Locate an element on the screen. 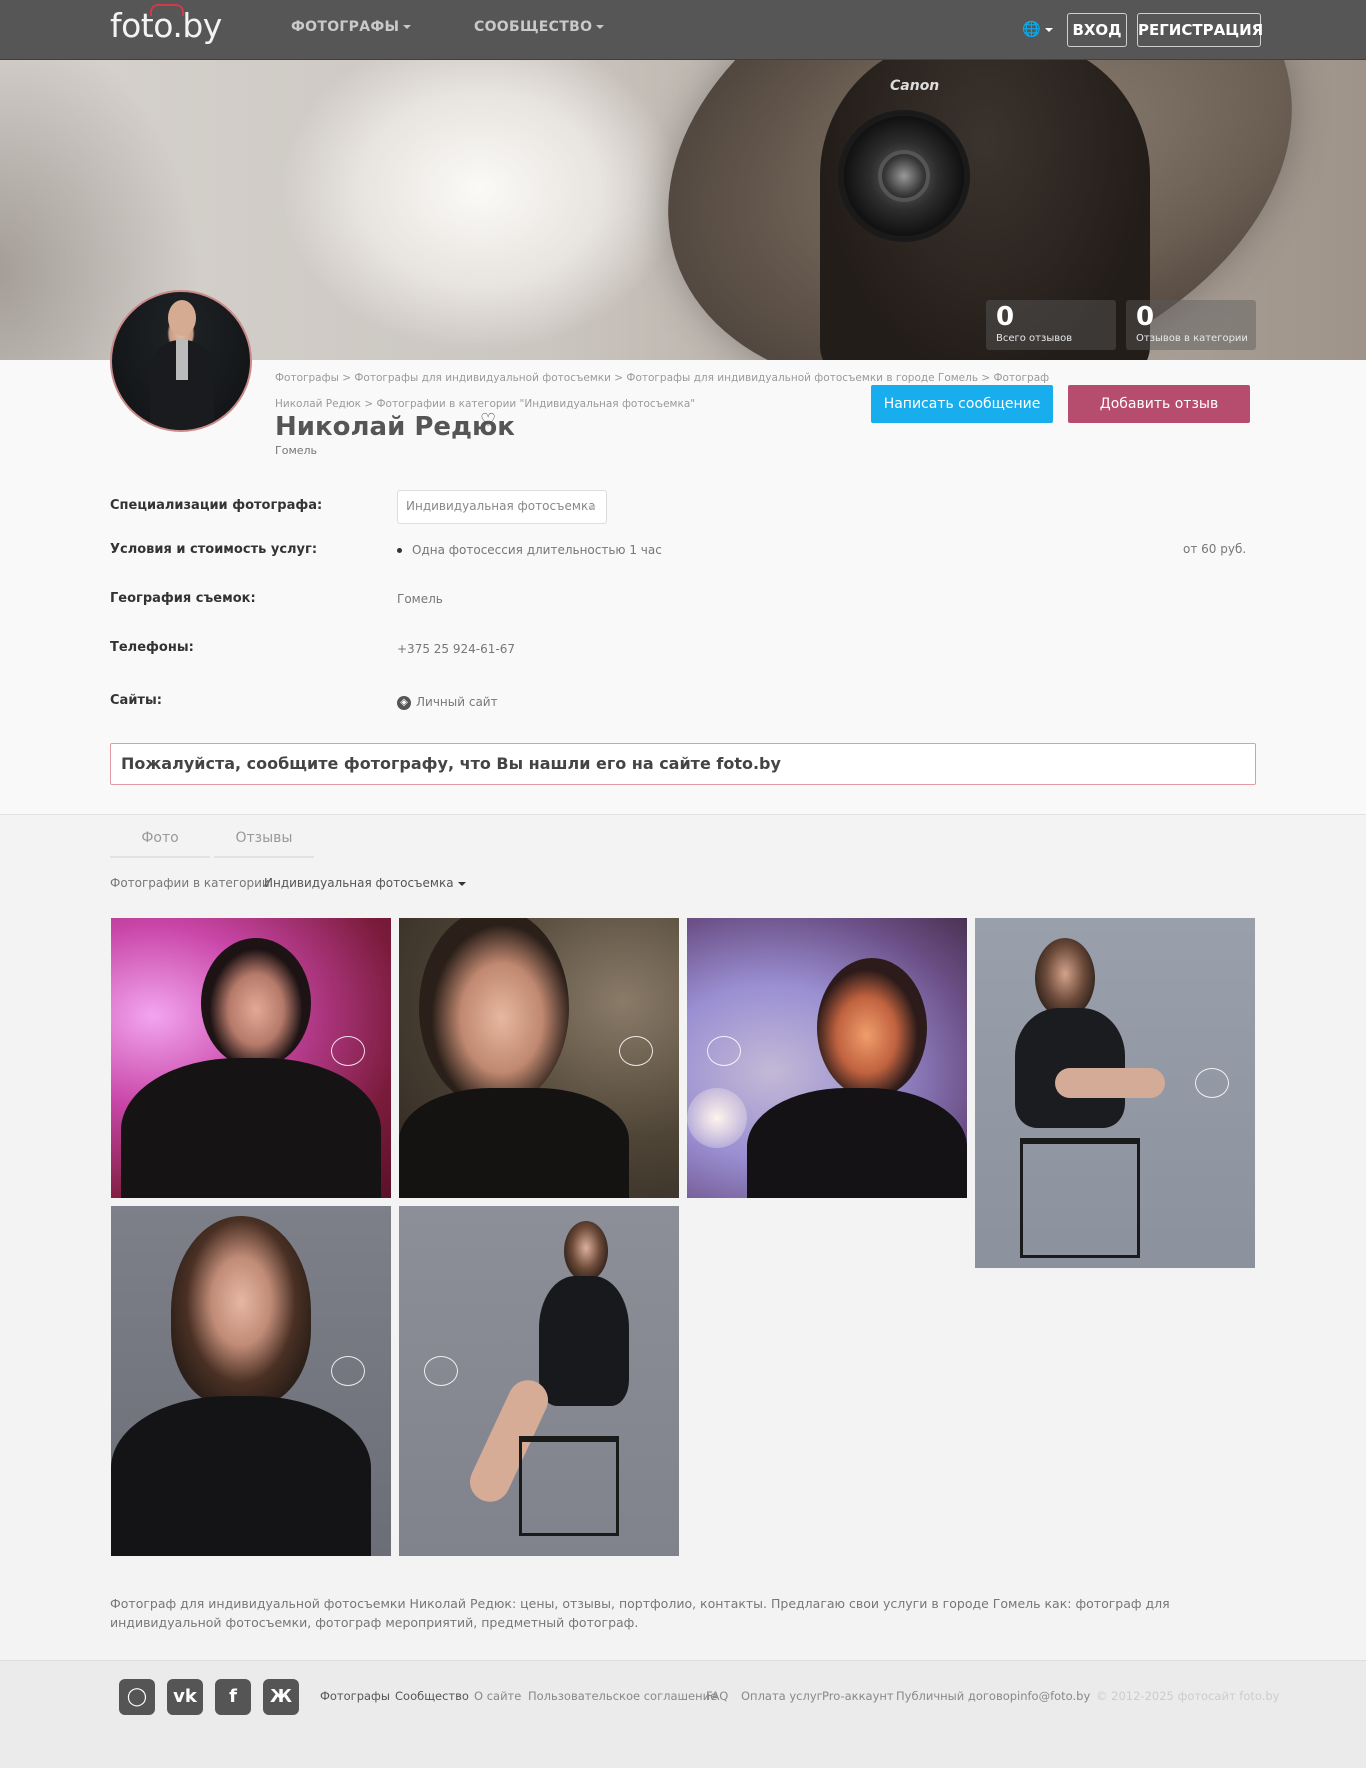 The image size is (1366, 1768). camera-lens-inner is located at coordinates (904, 176).